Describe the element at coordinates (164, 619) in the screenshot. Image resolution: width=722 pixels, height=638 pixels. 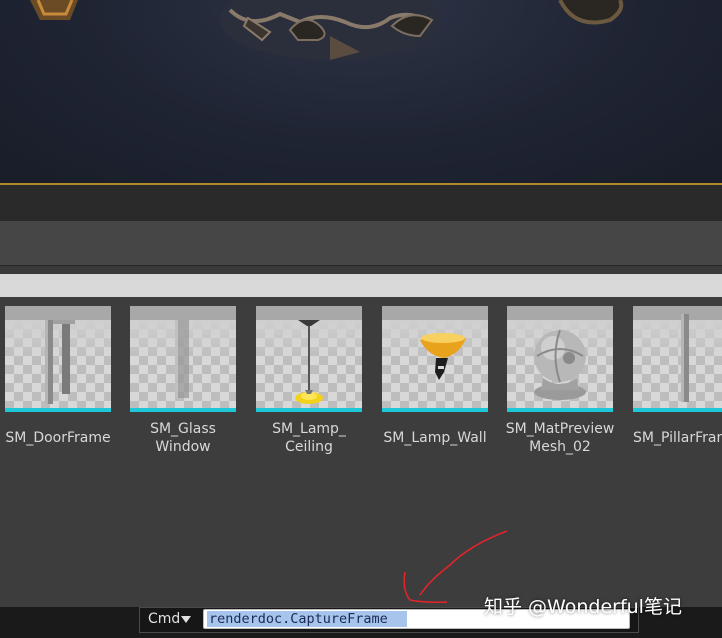
I see `console-mode-label: Cmd` at that location.